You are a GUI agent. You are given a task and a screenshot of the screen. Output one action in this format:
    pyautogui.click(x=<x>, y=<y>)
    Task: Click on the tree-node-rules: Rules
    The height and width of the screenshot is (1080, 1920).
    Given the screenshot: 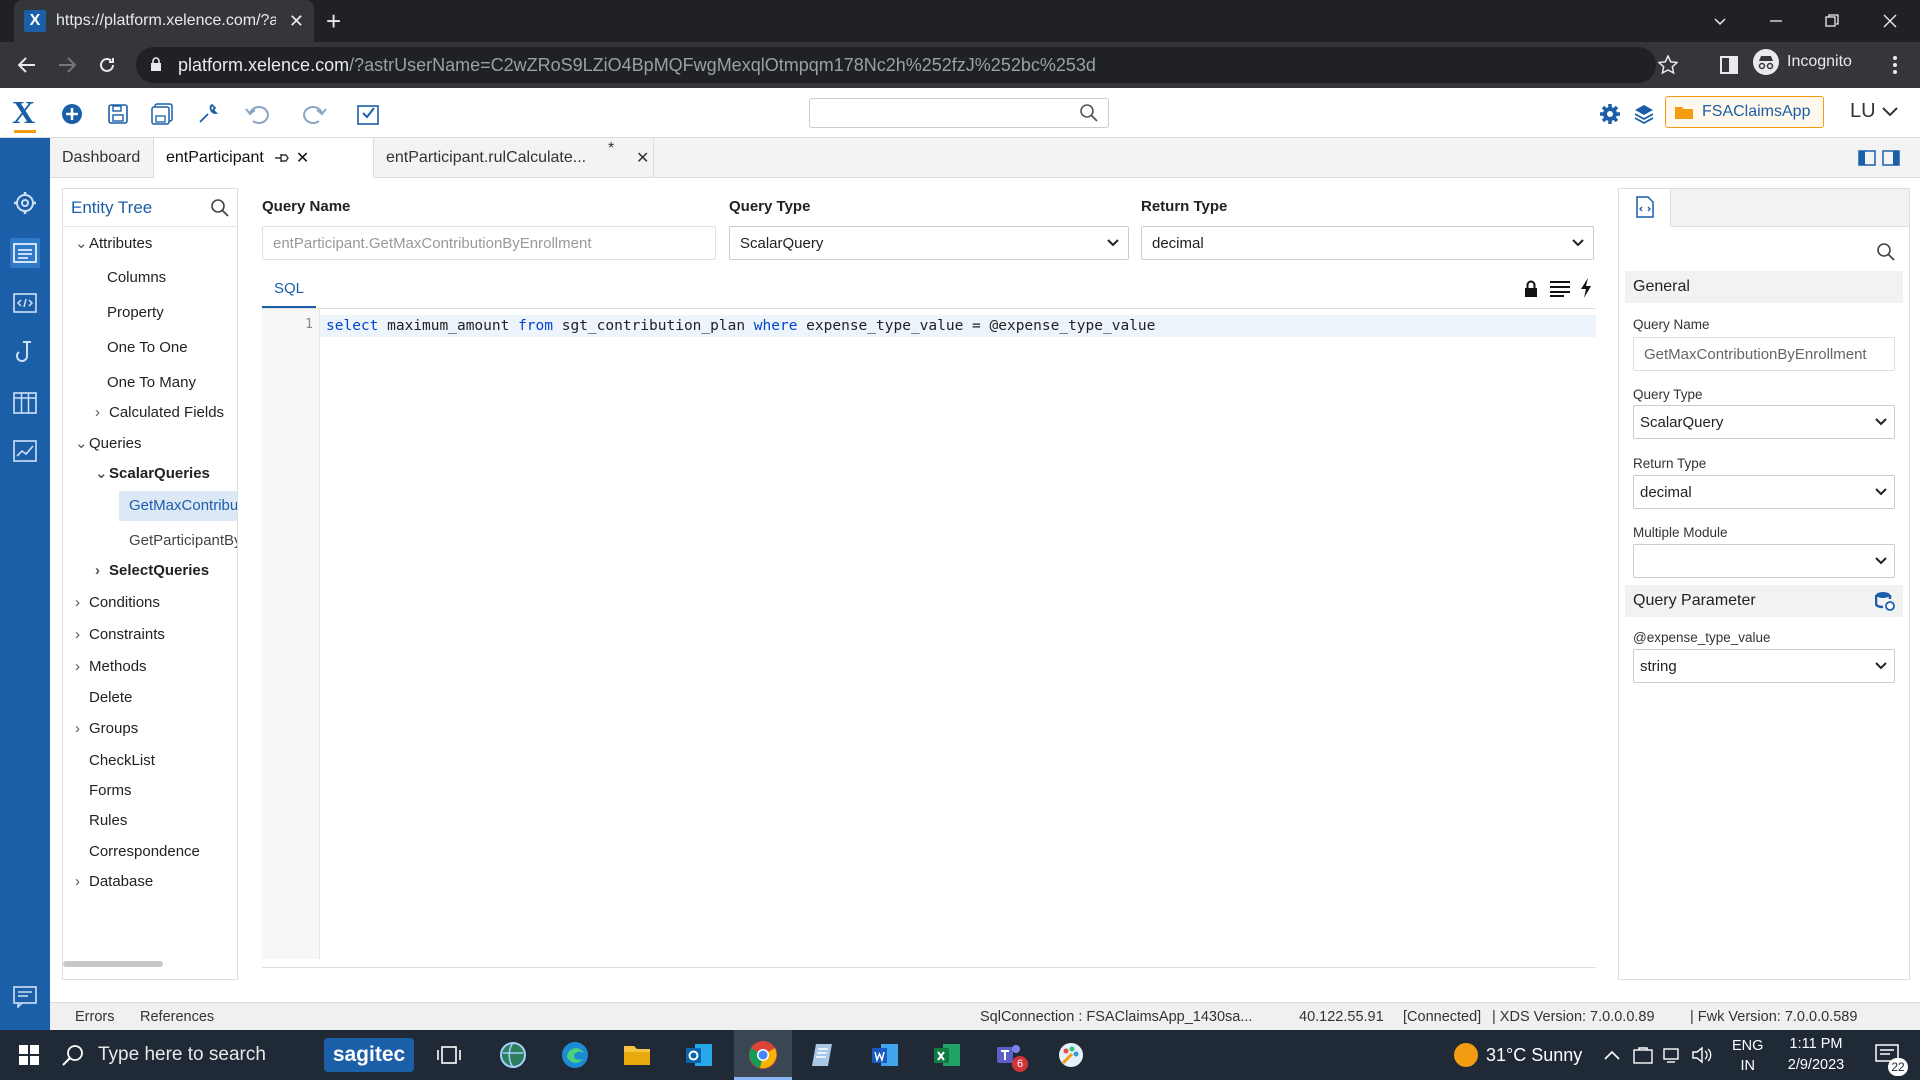 What is the action you would take?
    pyautogui.click(x=108, y=820)
    